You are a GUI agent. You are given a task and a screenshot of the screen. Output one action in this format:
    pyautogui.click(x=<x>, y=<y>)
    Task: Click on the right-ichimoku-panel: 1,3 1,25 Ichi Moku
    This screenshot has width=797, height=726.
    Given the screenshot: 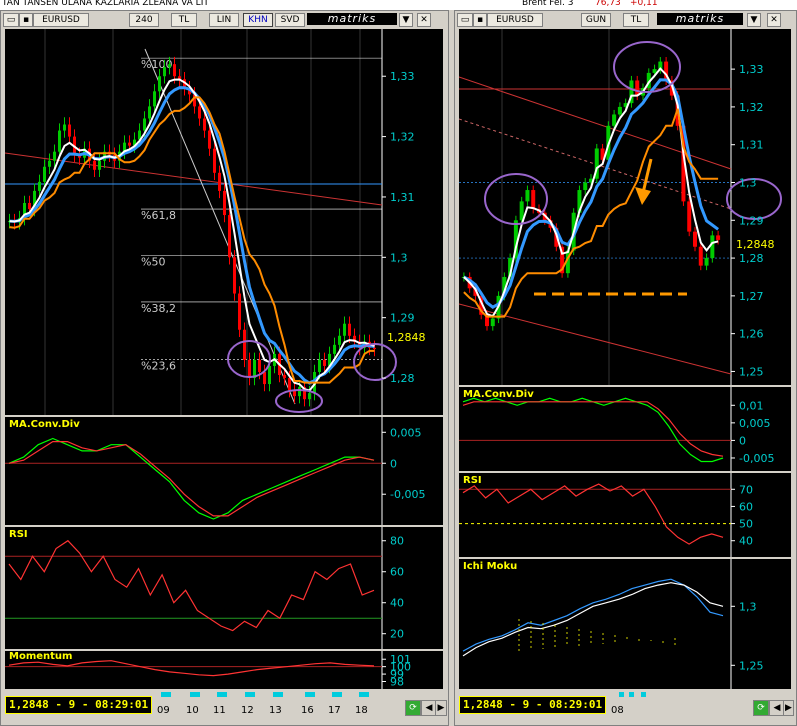 What is the action you would take?
    pyautogui.click(x=625, y=624)
    